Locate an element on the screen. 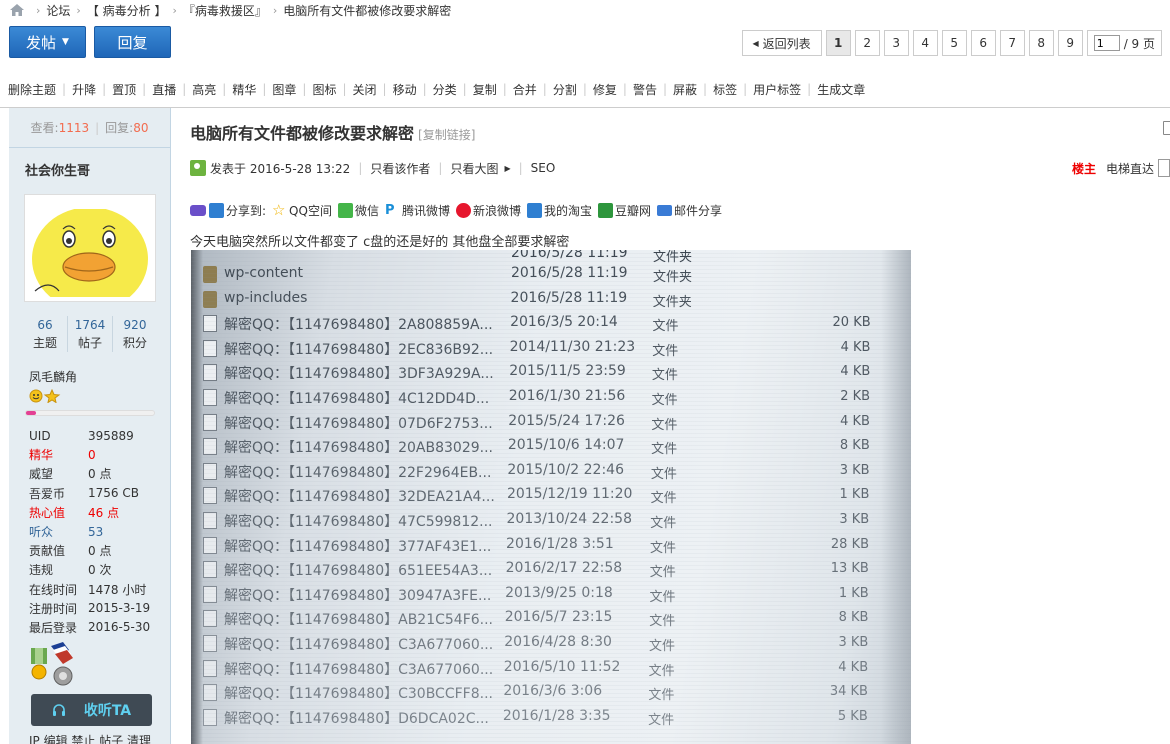 The image size is (1170, 744). mod-repair: 修复 is located at coordinates (605, 89).